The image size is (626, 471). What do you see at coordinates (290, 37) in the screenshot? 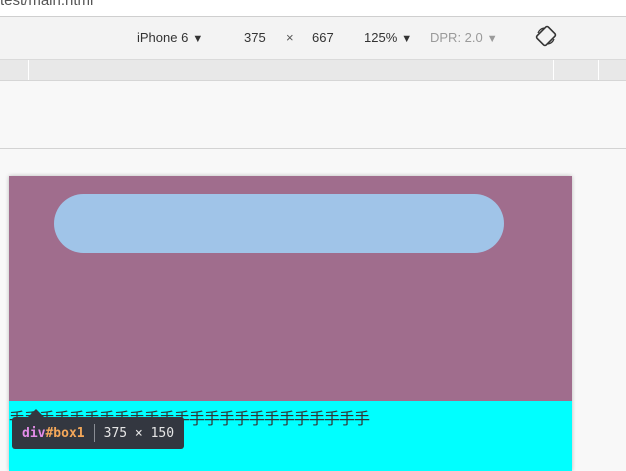
I see `times-icon: ×` at bounding box center [290, 37].